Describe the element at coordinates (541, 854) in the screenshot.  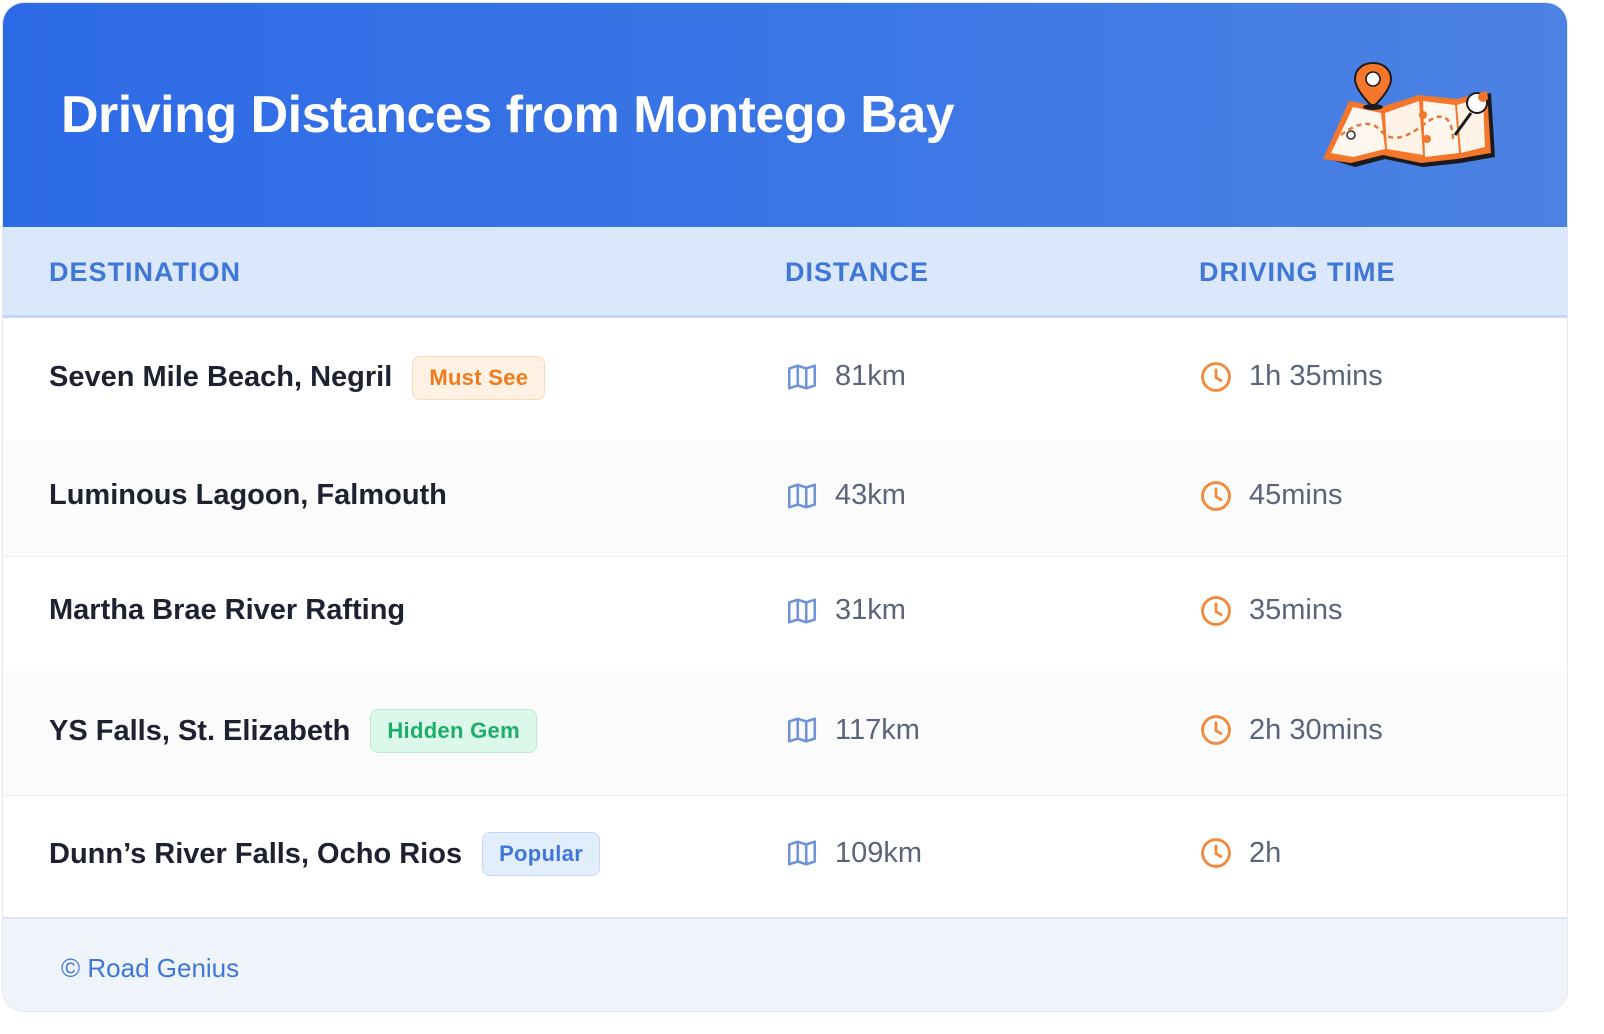
I see `tag-badge: Popular` at that location.